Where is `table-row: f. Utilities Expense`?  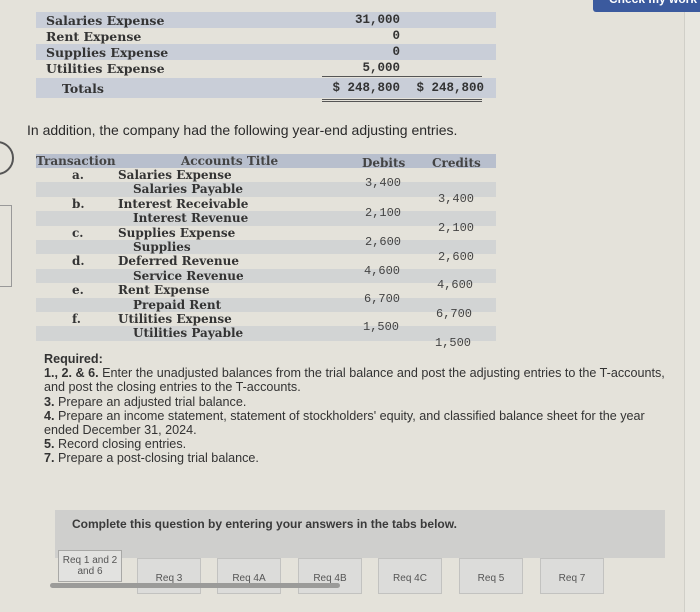
table-row: f. Utilities Expense is located at coordinates (266, 319).